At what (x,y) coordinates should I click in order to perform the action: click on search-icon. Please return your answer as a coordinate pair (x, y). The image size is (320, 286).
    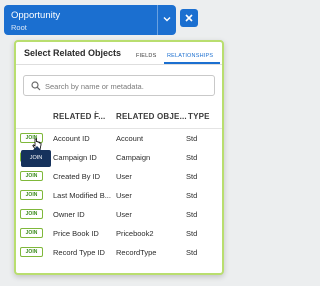
    Looking at the image, I should click on (36, 86).